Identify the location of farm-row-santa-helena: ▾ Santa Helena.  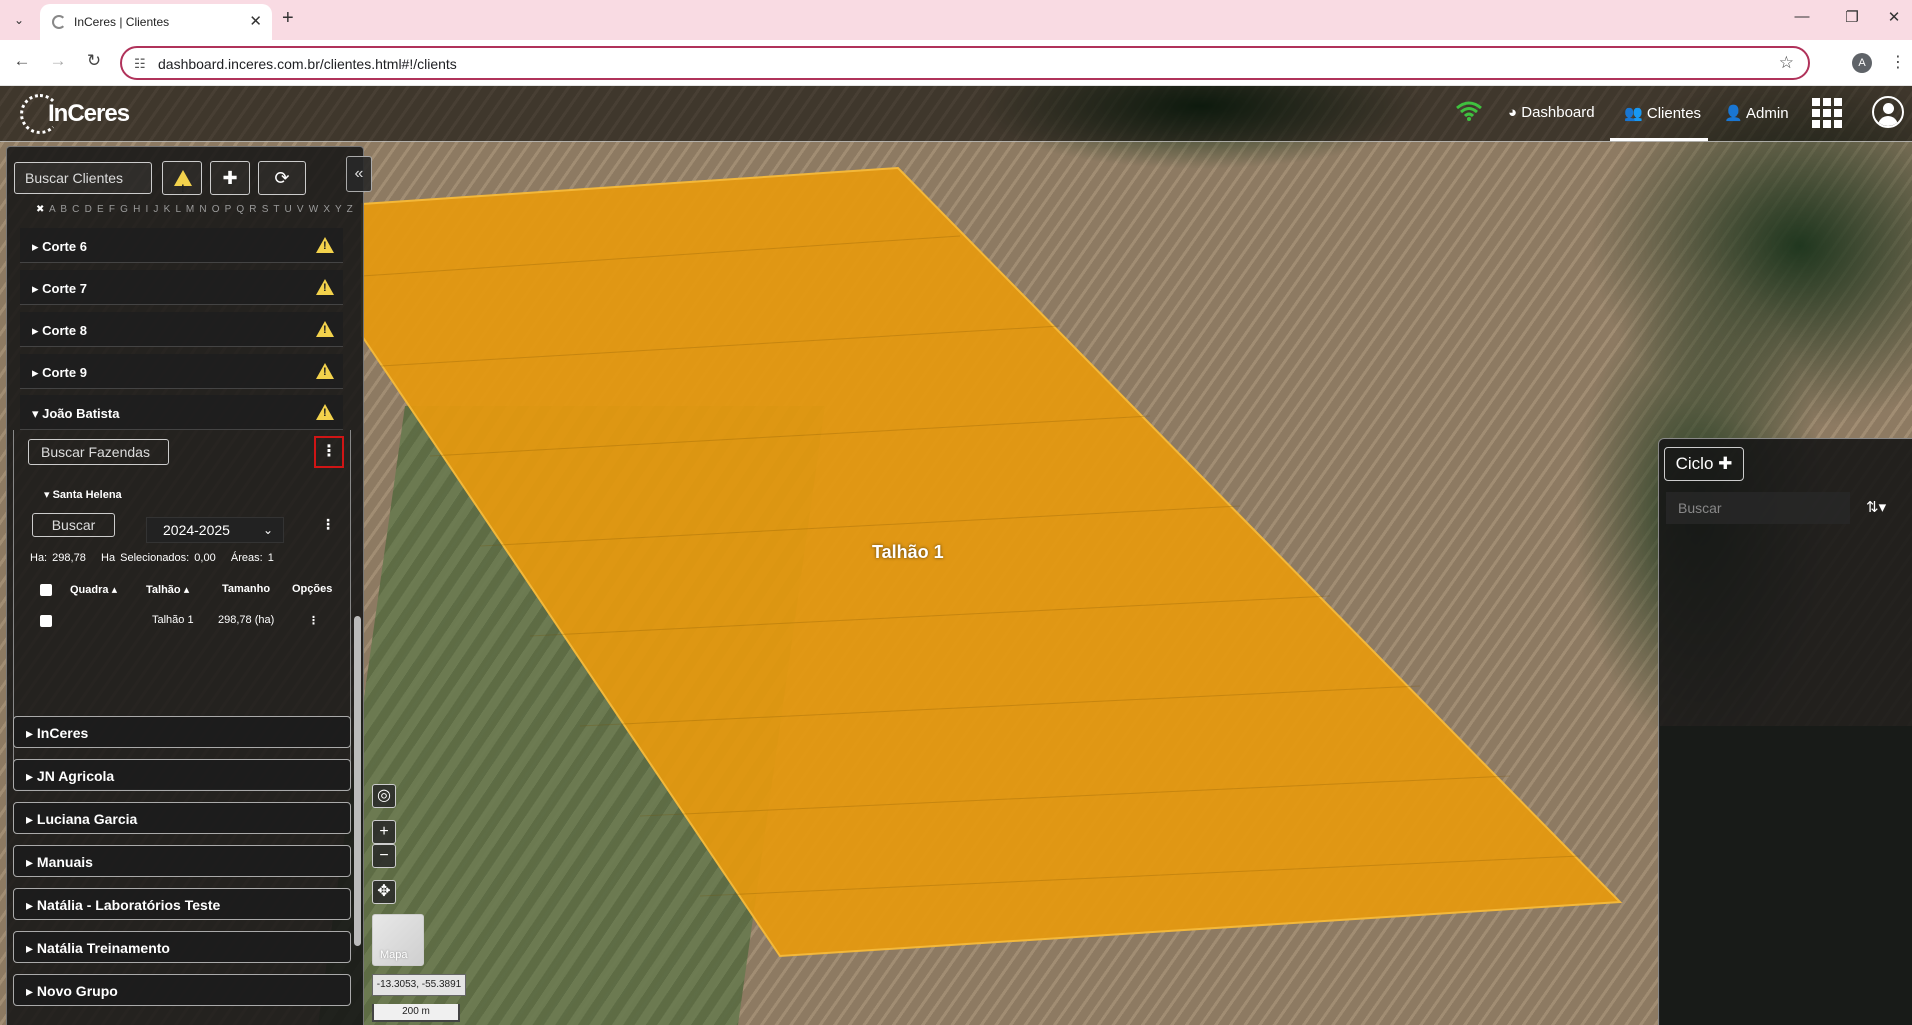
(83, 494).